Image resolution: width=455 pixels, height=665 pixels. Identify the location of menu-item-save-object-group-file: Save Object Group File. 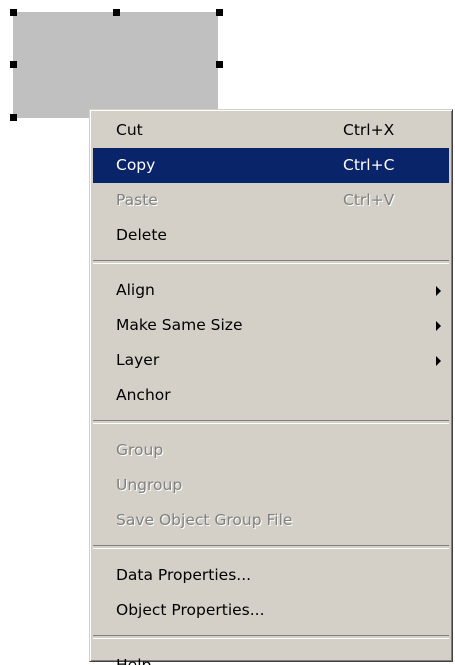
(271, 520).